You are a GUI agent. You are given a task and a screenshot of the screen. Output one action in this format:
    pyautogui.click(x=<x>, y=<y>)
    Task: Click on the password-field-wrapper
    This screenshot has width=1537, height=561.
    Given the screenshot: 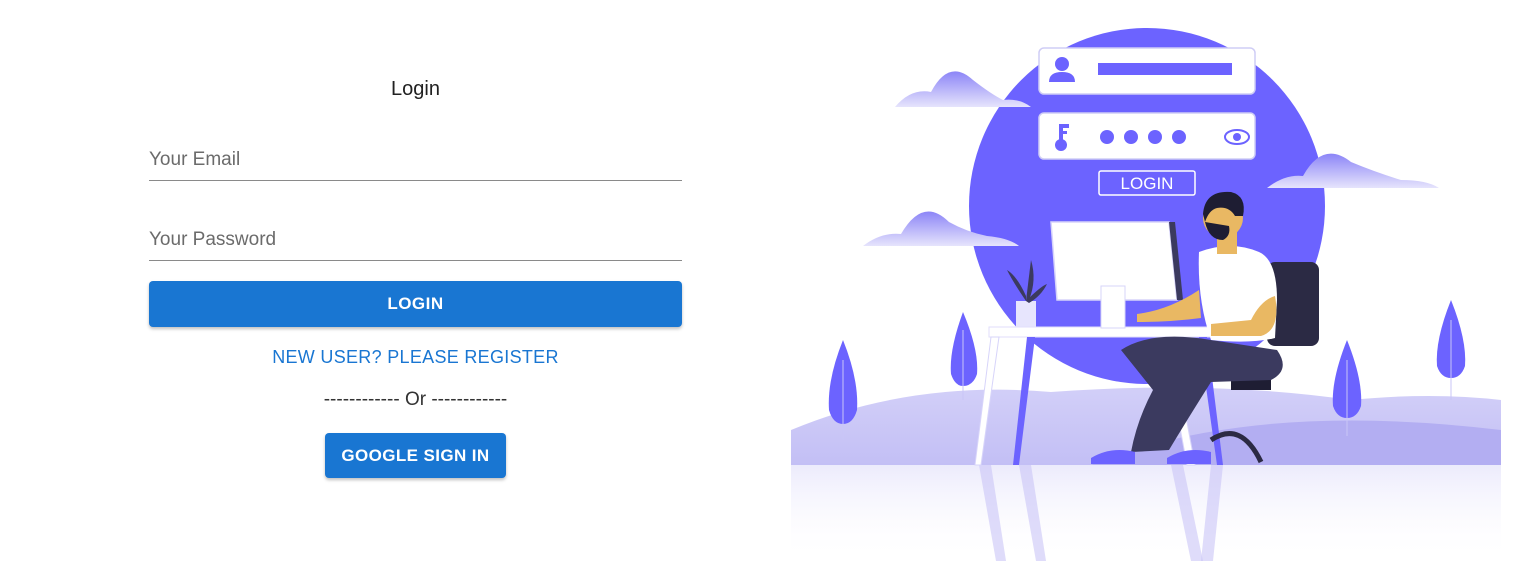 What is the action you would take?
    pyautogui.click(x=415, y=240)
    